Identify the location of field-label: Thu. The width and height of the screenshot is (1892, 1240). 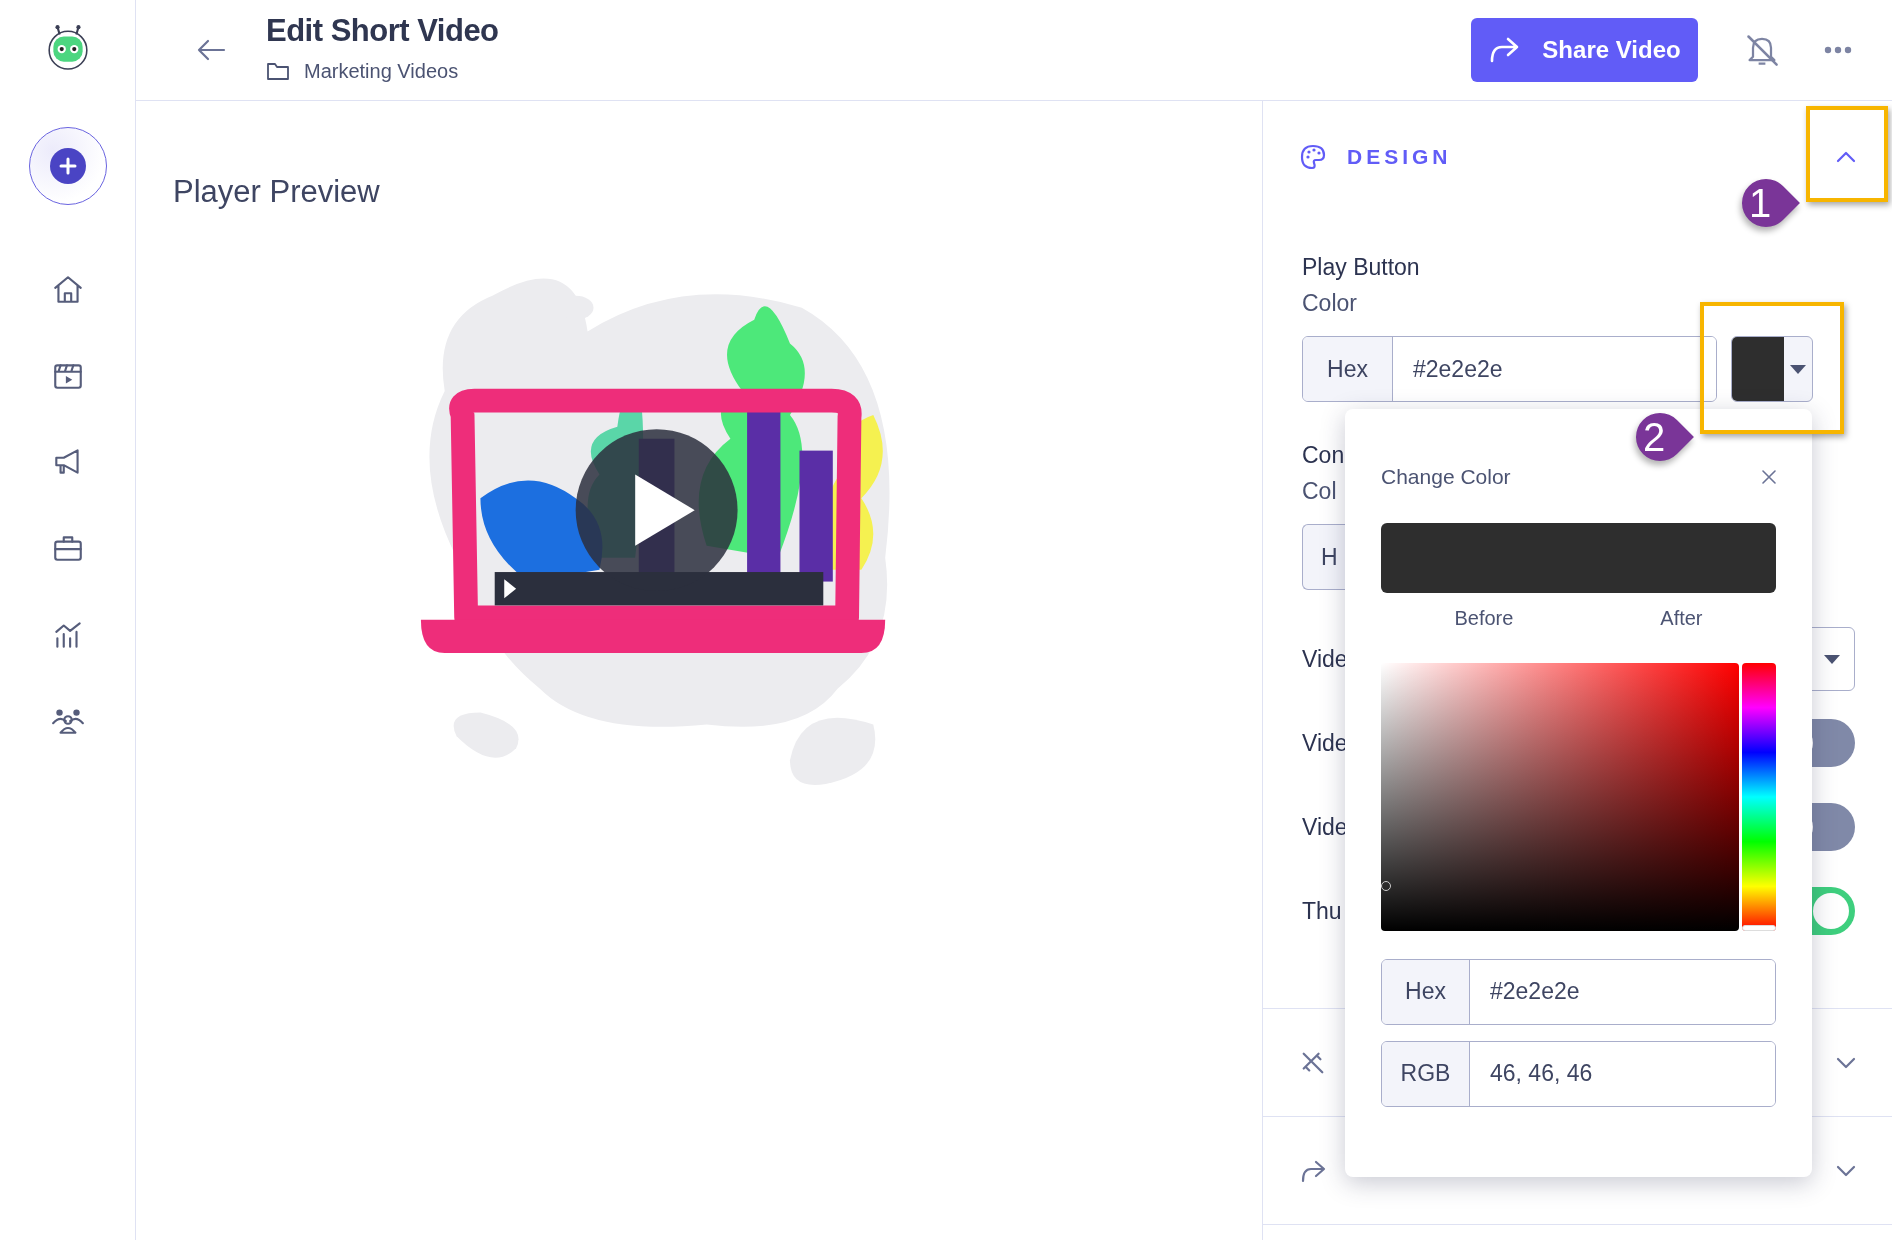
(1322, 911).